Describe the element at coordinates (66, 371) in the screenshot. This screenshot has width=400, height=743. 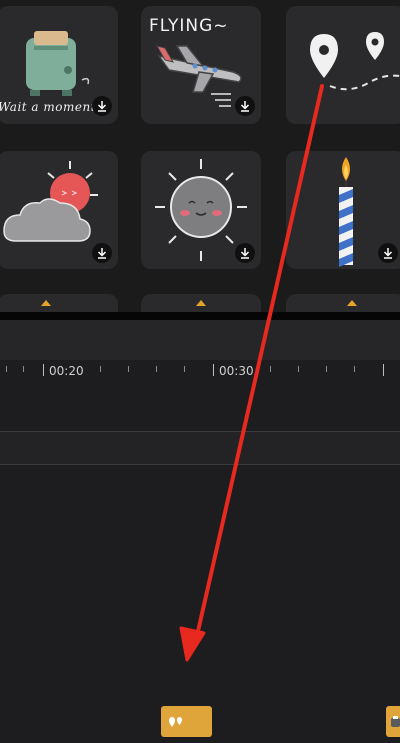
I see `tick-label: 00:20` at that location.